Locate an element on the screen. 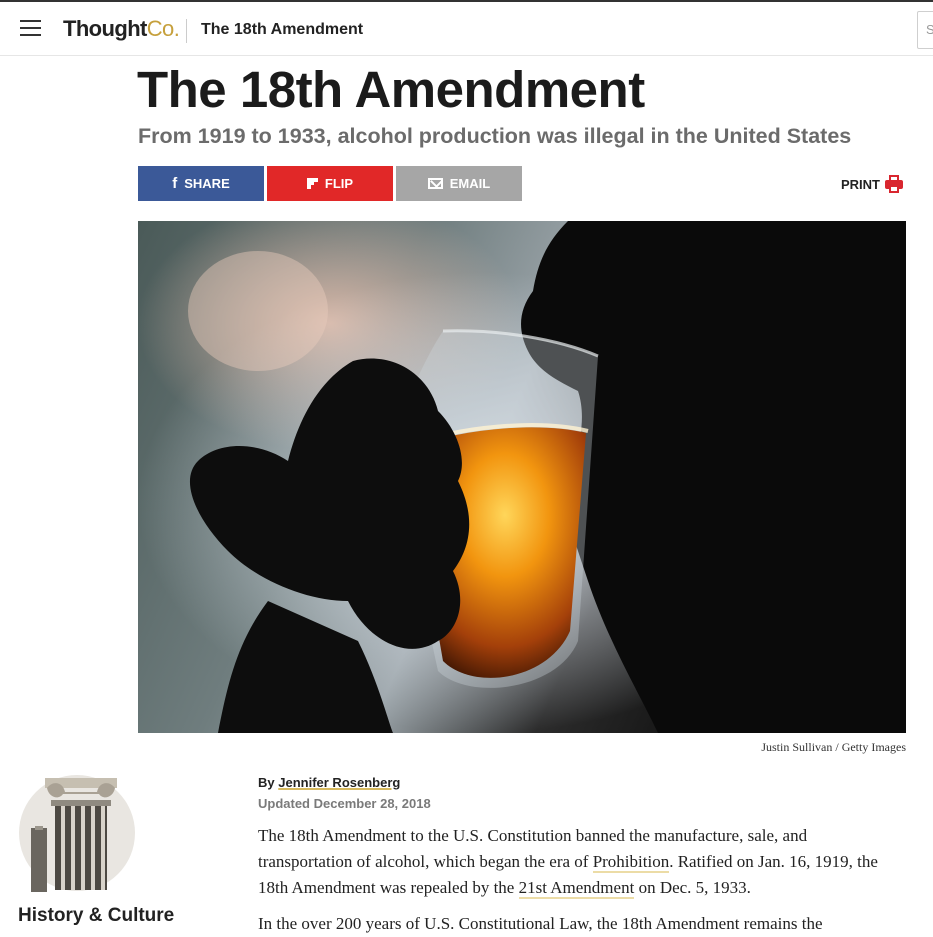 The width and height of the screenshot is (933, 937). prohibition-link: Prohibition is located at coordinates (631, 862).